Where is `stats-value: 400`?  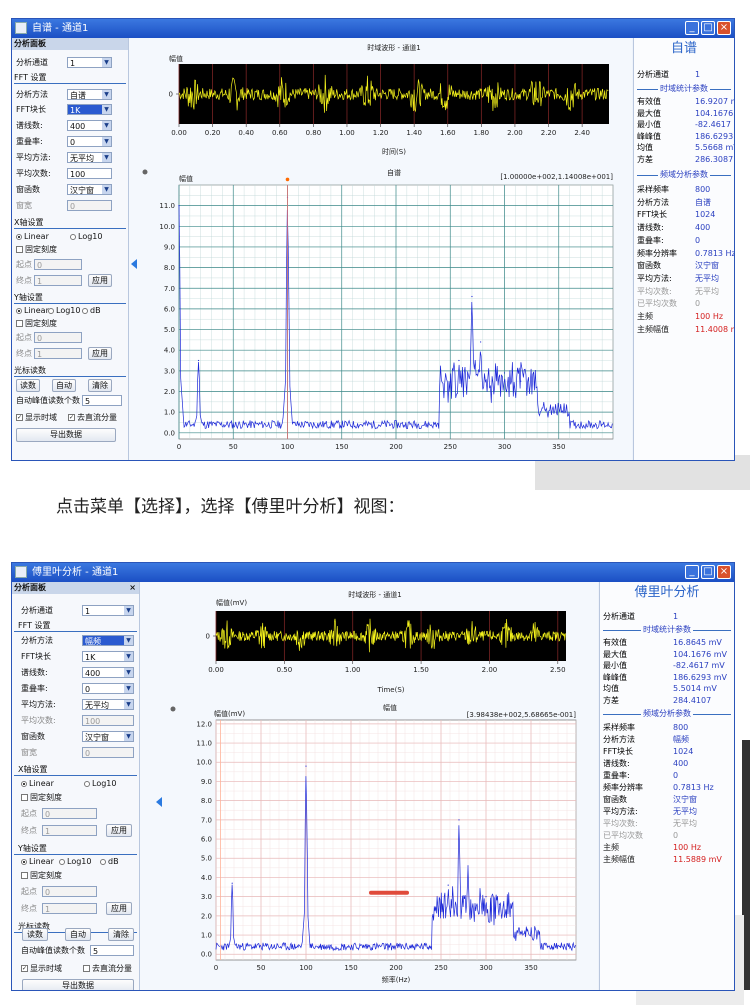
stats-value: 400 is located at coordinates (703, 228).